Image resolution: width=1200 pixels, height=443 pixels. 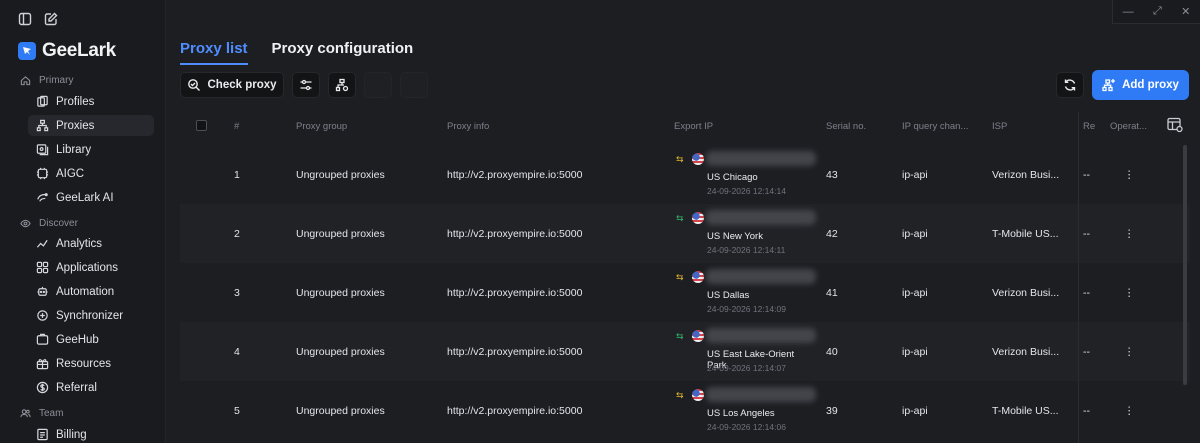 I want to click on export-ip-timestamp: 24-09-2026 12:14:11, so click(x=746, y=250).